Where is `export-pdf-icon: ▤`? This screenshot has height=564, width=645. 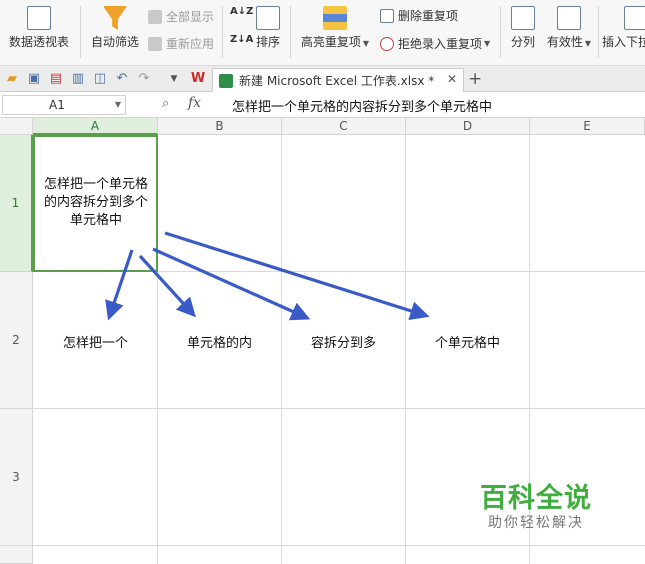
export-pdf-icon: ▤ is located at coordinates (56, 79).